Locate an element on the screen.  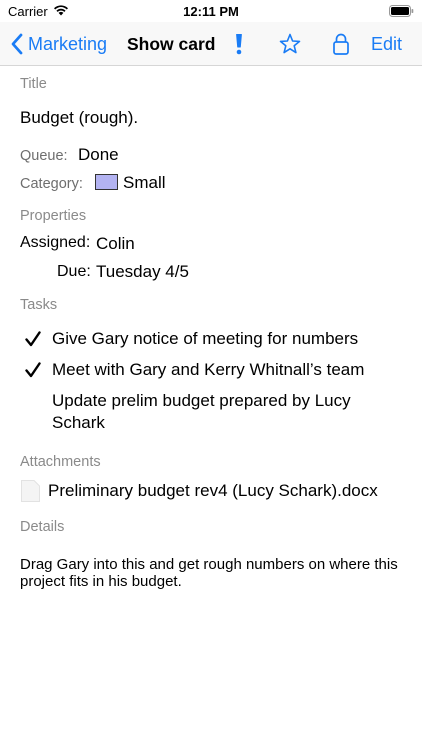
category-color-swatch is located at coordinates (106, 182).